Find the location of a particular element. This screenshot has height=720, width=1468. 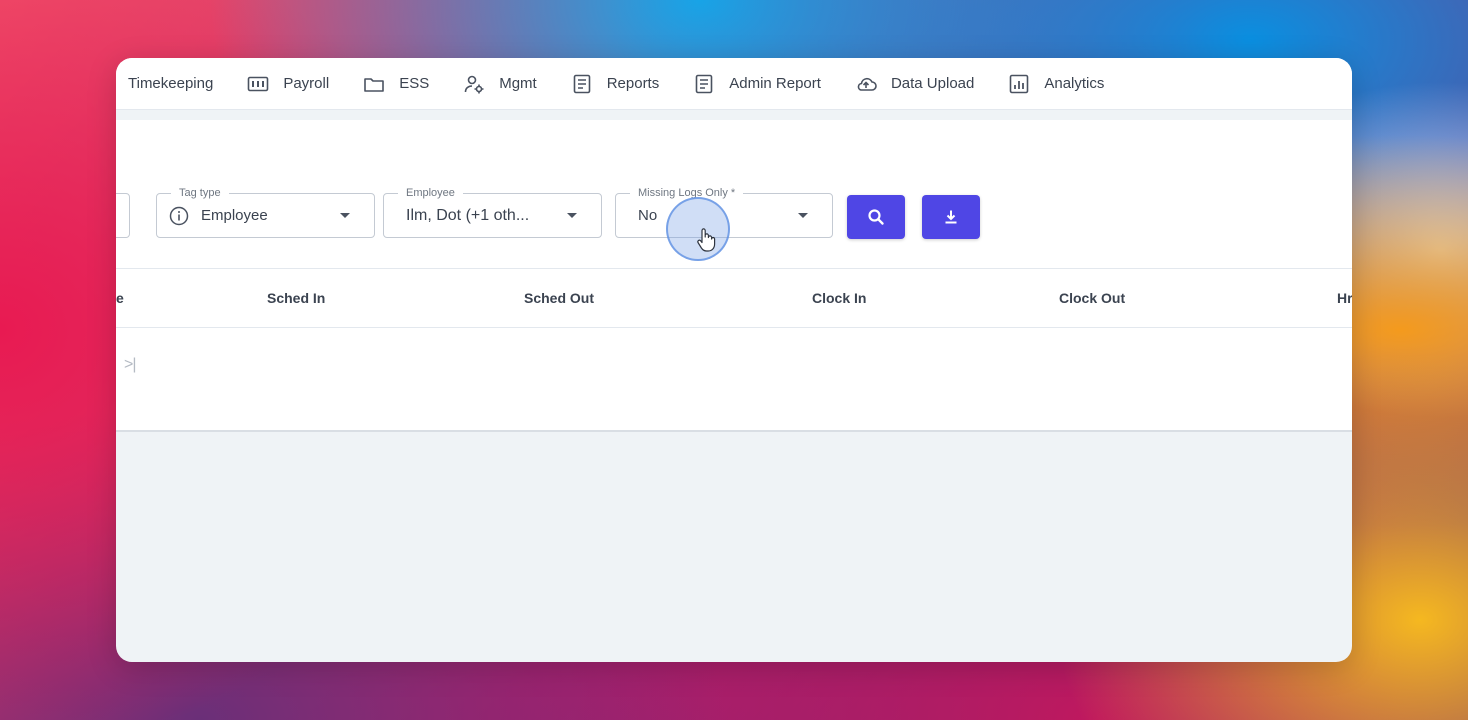

nav-item-label: Analytics is located at coordinates (1074, 83).